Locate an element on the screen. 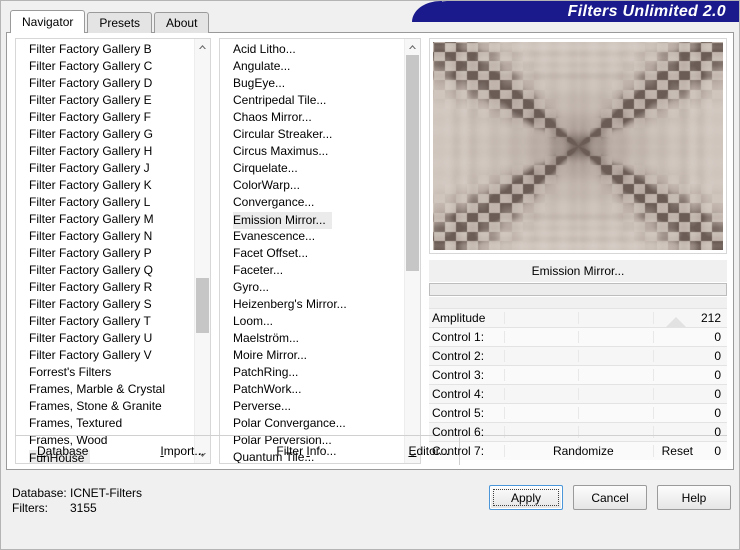 This screenshot has width=740, height=550. filter-preview-image is located at coordinates (578, 146).